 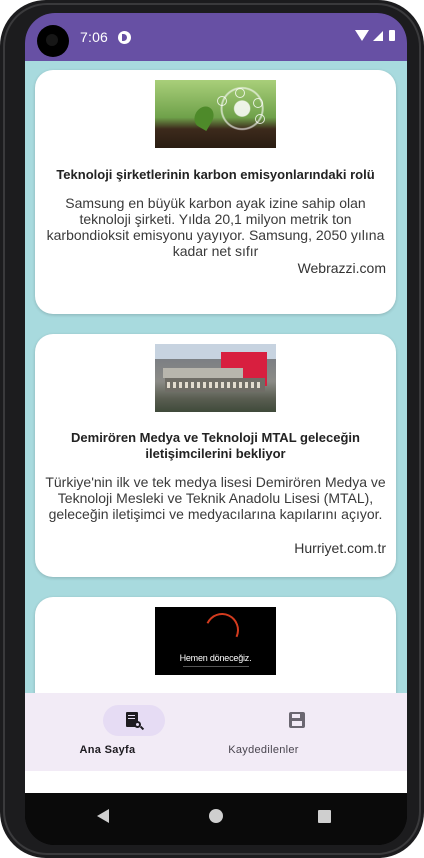 I want to click on dark-teaser-image: Hemen döneceğiz., so click(x=215, y=641).